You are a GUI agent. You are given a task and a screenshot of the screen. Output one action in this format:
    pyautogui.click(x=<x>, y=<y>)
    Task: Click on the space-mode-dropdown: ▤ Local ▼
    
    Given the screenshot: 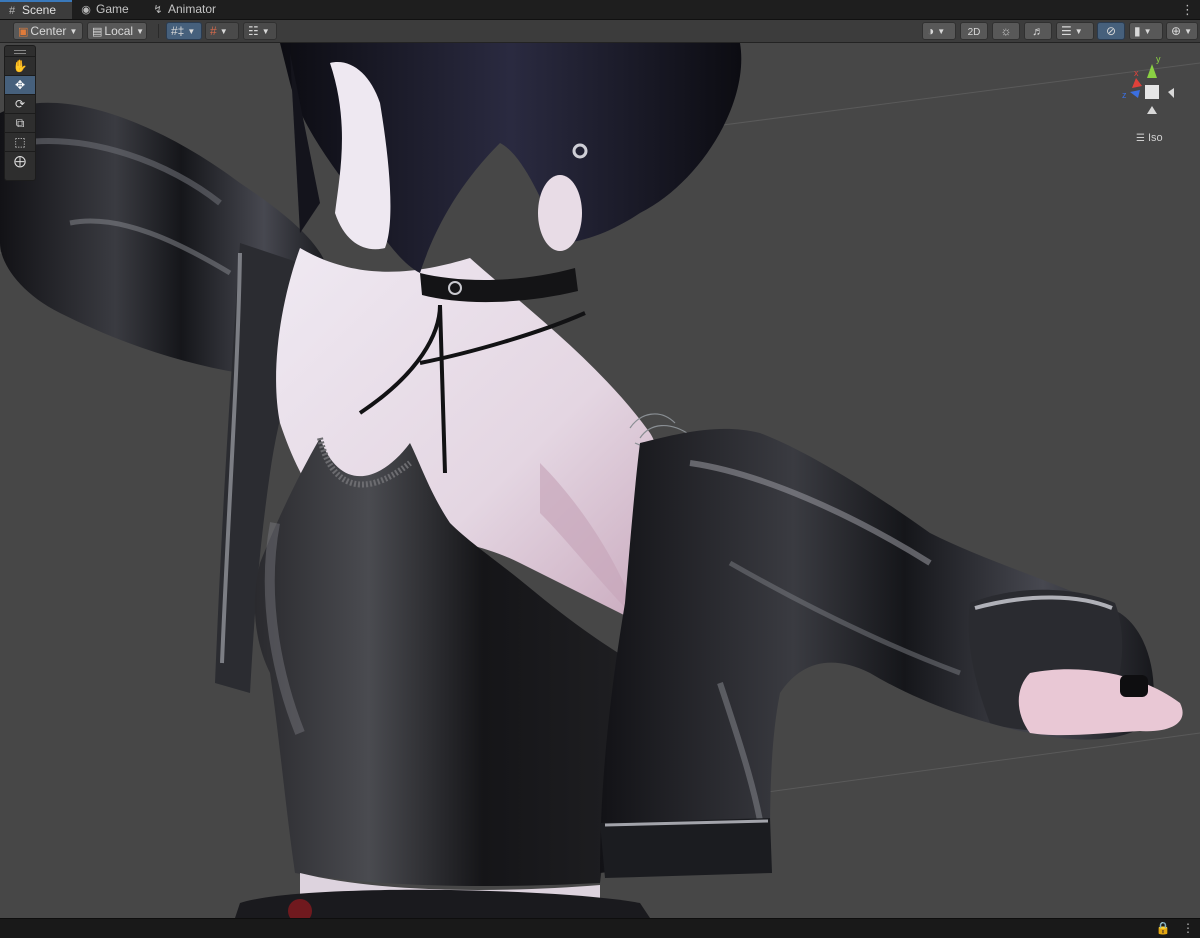 What is the action you would take?
    pyautogui.click(x=117, y=31)
    